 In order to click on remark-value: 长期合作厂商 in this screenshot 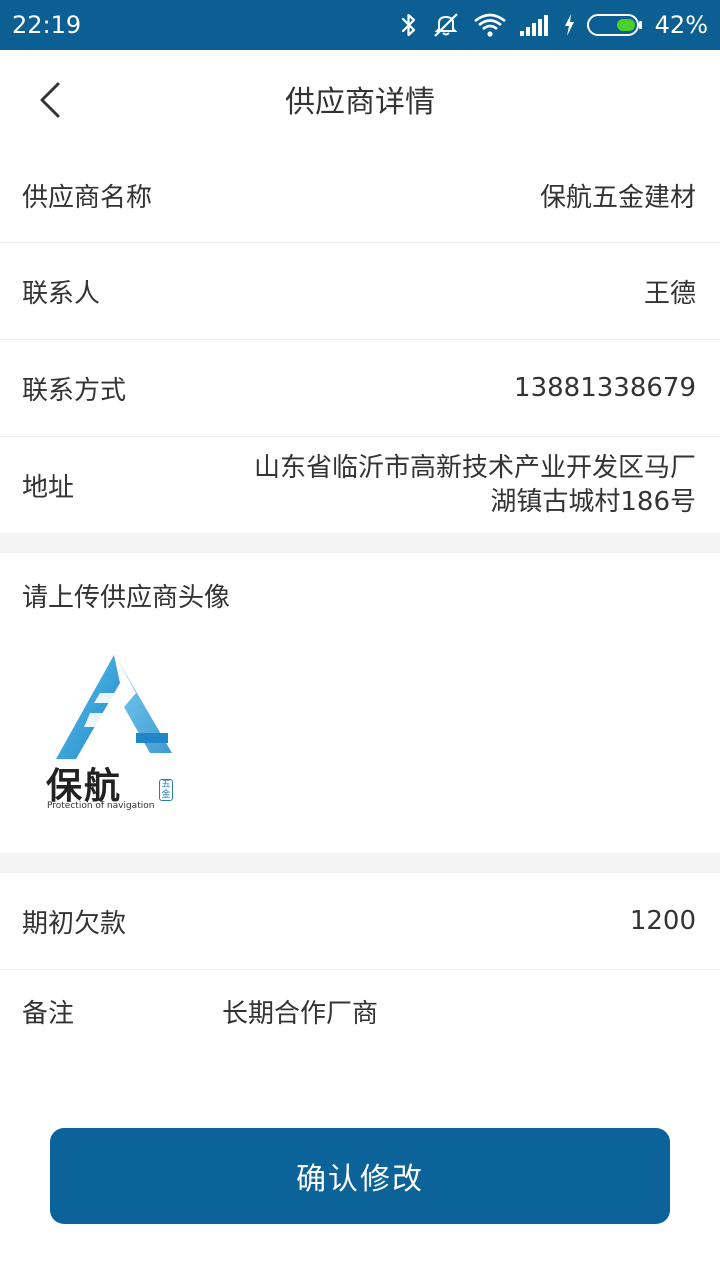, I will do `click(300, 1013)`.